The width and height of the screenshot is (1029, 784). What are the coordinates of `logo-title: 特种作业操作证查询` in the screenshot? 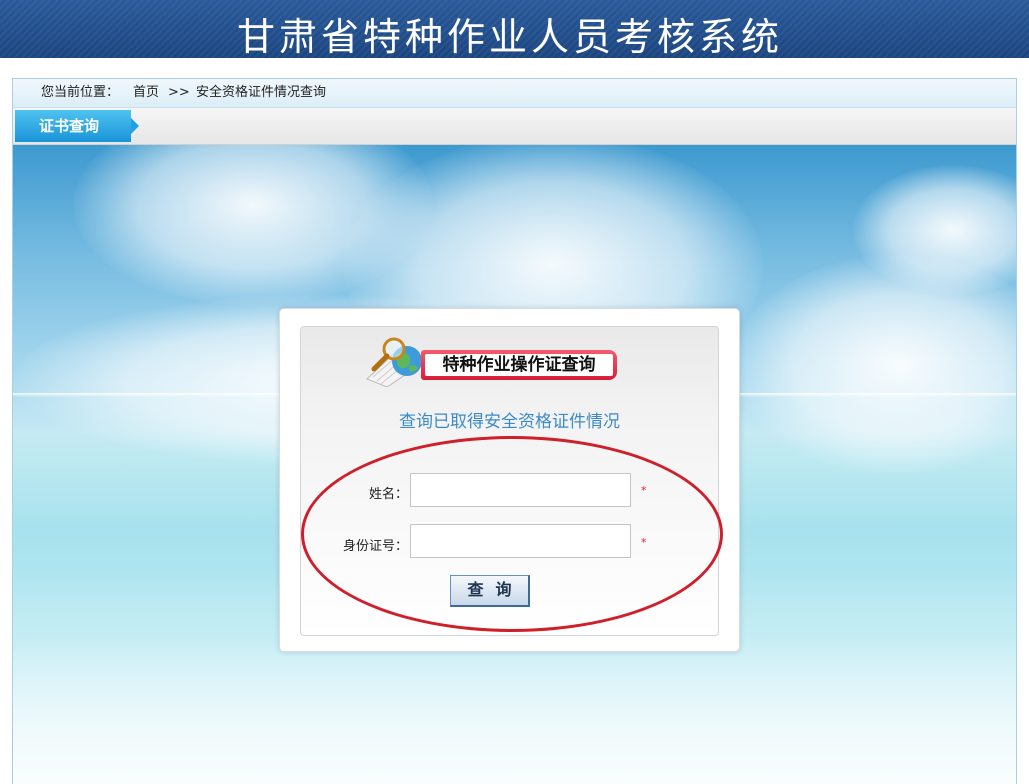 It's located at (519, 365).